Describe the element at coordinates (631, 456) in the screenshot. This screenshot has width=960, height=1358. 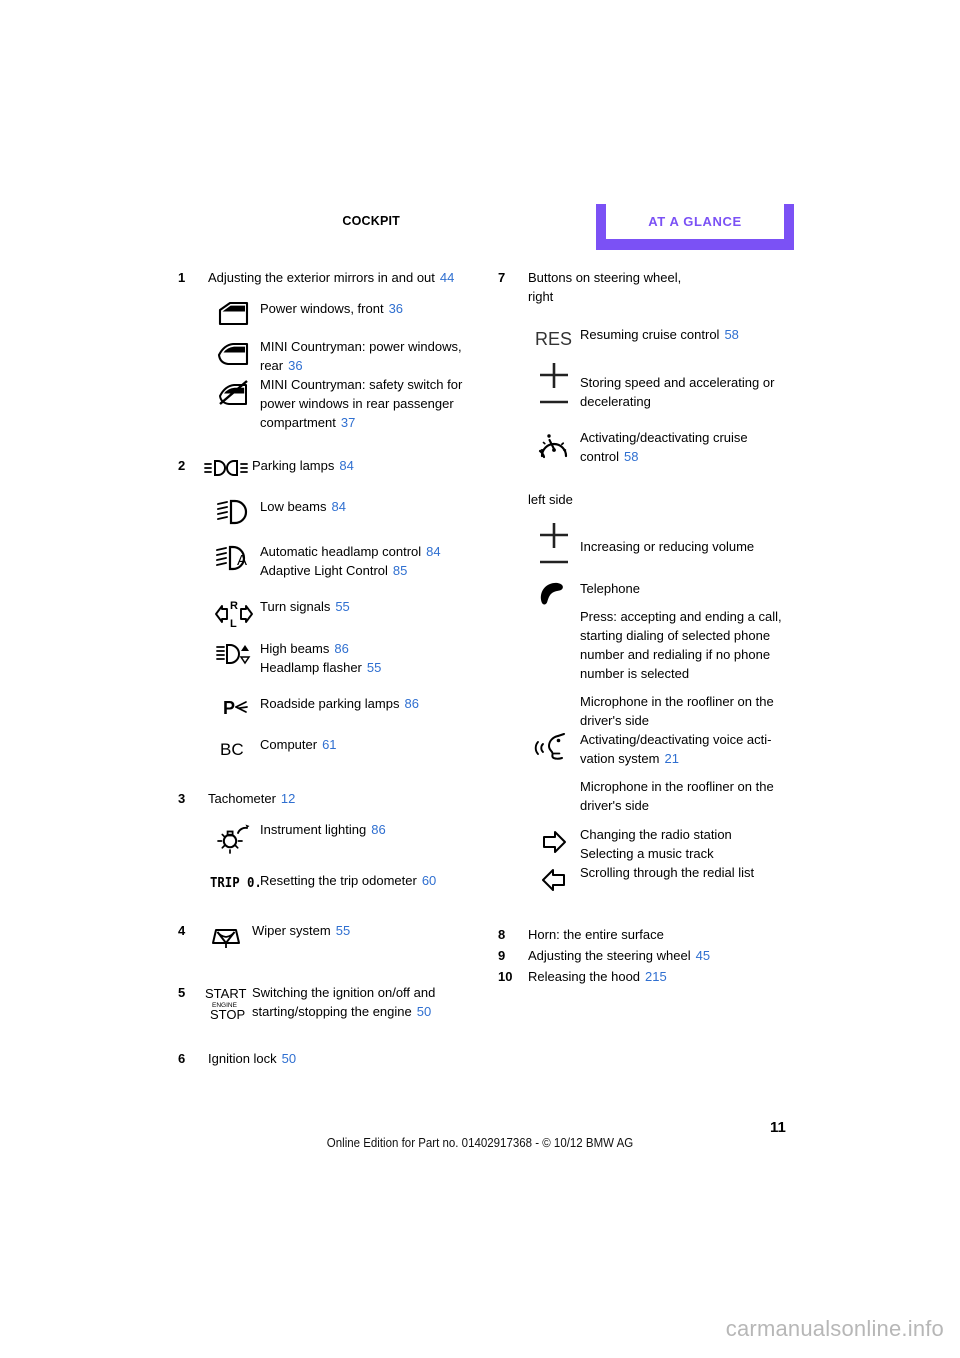
I see `page-ref: 58` at that location.